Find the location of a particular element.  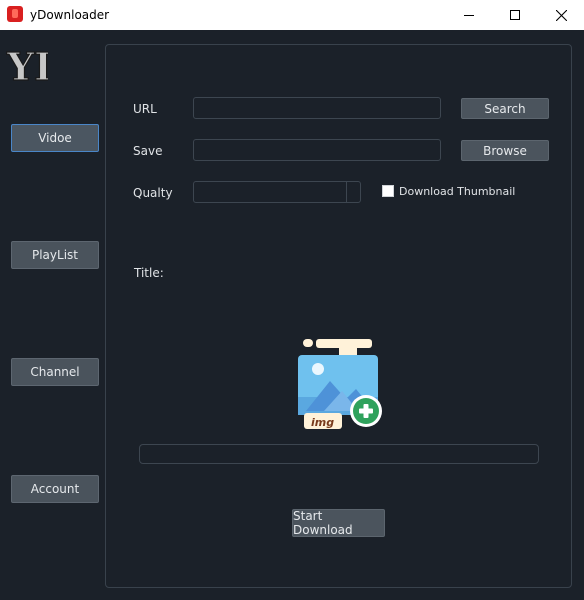

app-logo-text: YD is located at coordinates (27, 66).